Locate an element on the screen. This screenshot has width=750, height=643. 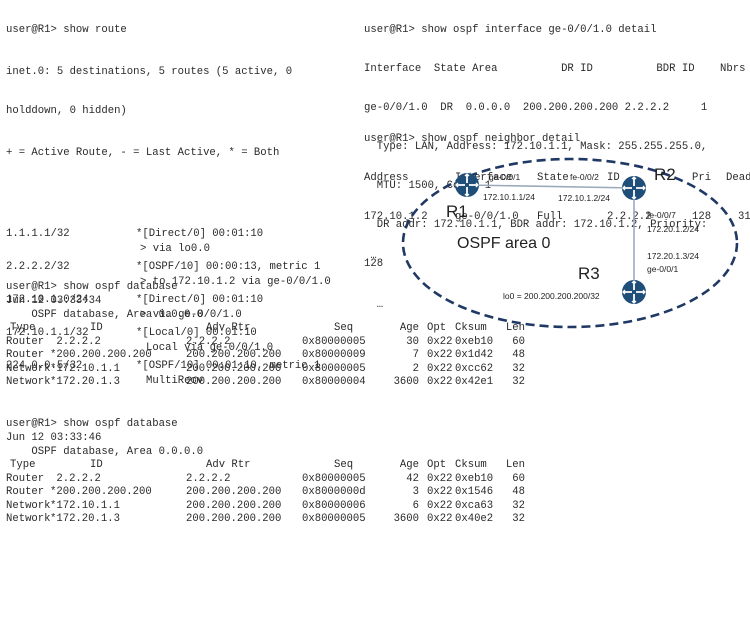
lsa-id: *200.200.200.200 is located at coordinates (101, 492).